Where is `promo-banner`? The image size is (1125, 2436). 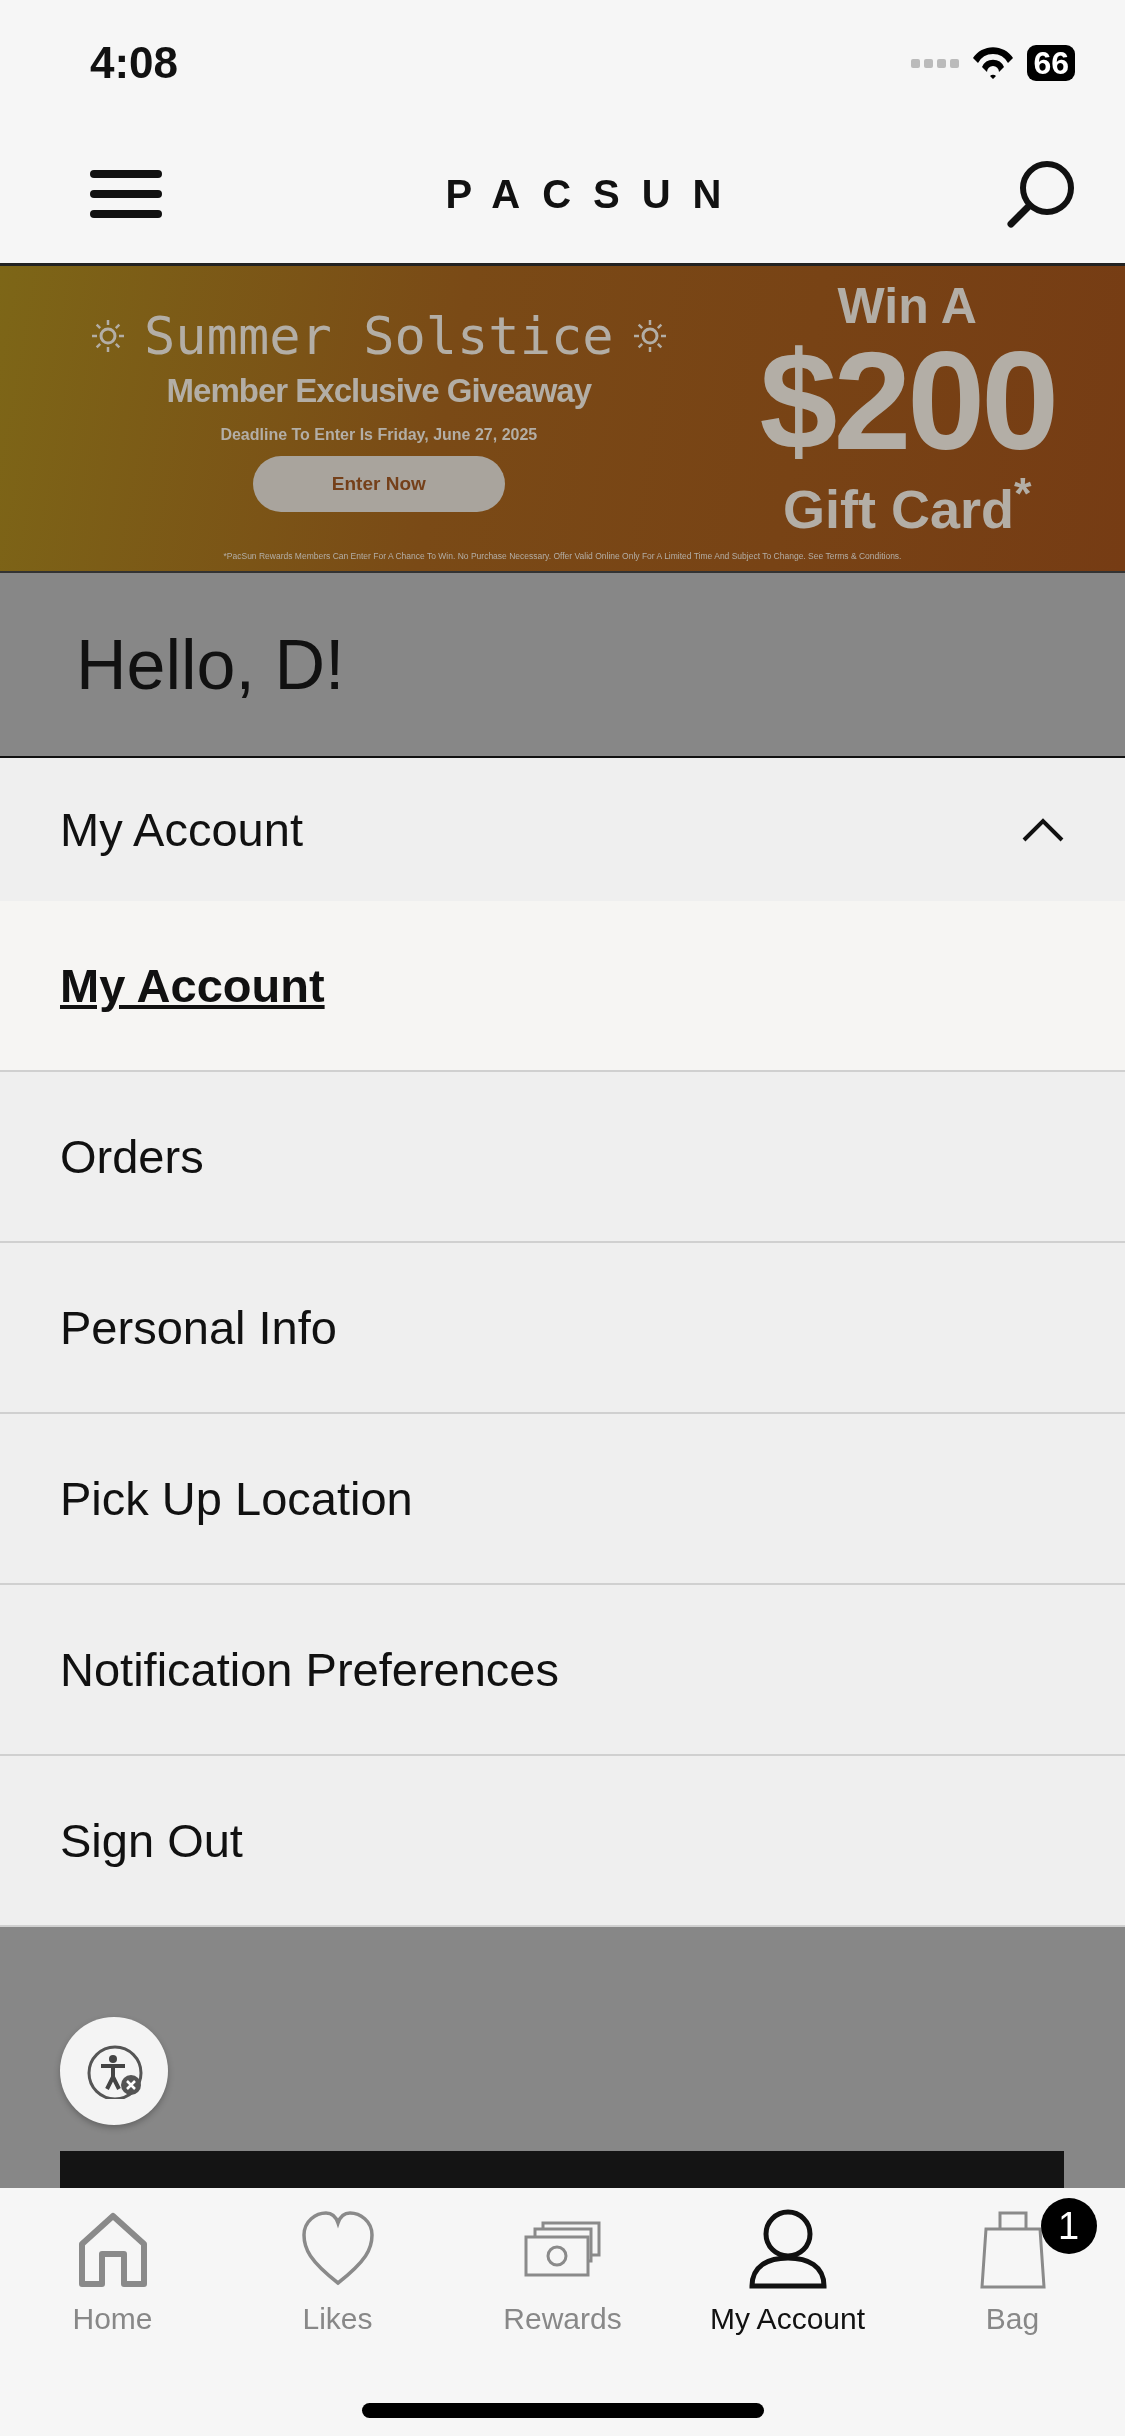
promo-banner is located at coordinates (562, 419).